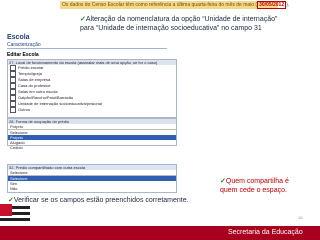 This screenshot has width=320, height=240. Describe the element at coordinates (92, 147) in the screenshot. I see `dropdown-option: Cedido` at that location.